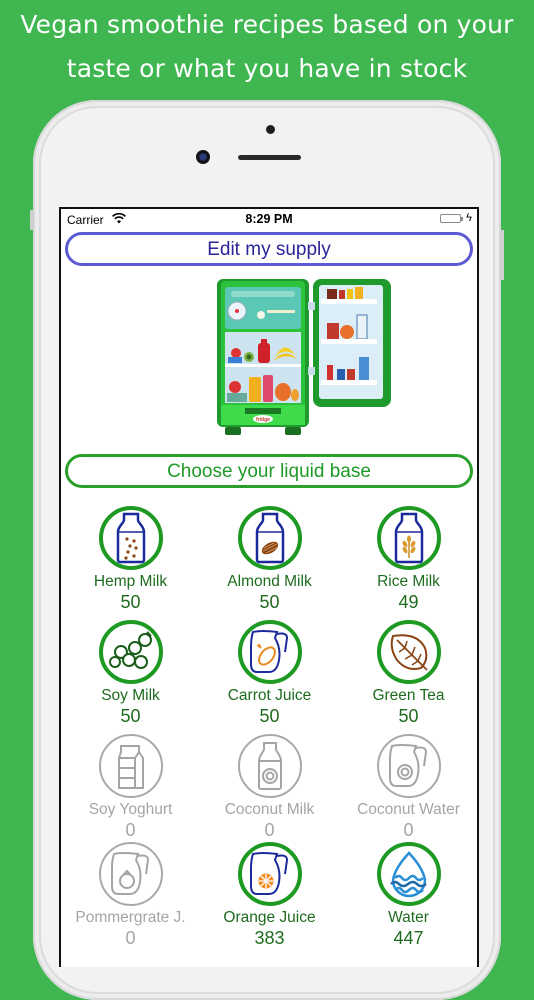  Describe the element at coordinates (269, 938) in the screenshot. I see `liquid-base-count: 383` at that location.